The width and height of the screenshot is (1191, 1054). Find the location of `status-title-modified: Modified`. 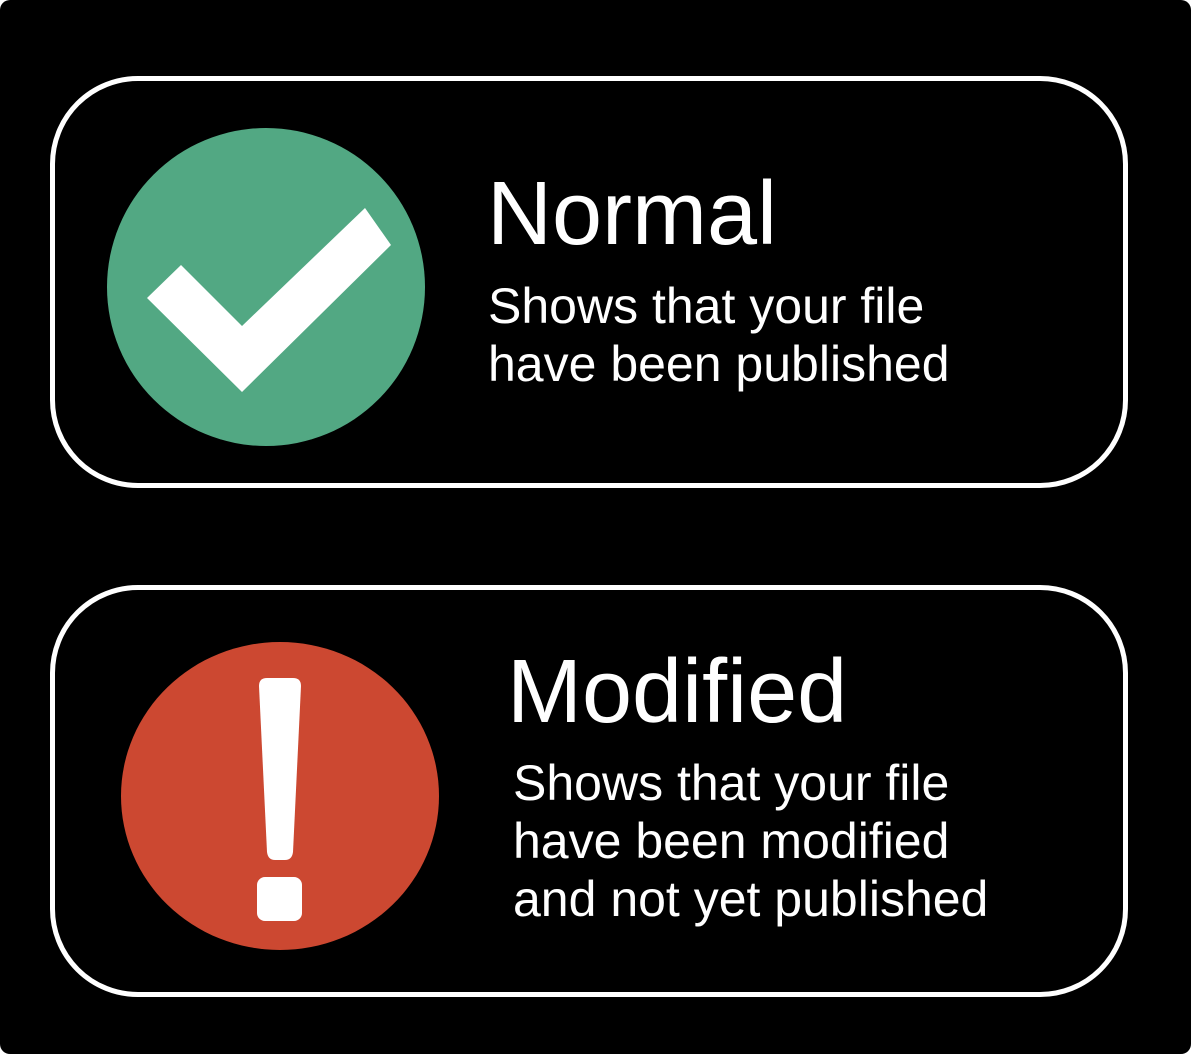

status-title-modified: Modified is located at coordinates (677, 692).